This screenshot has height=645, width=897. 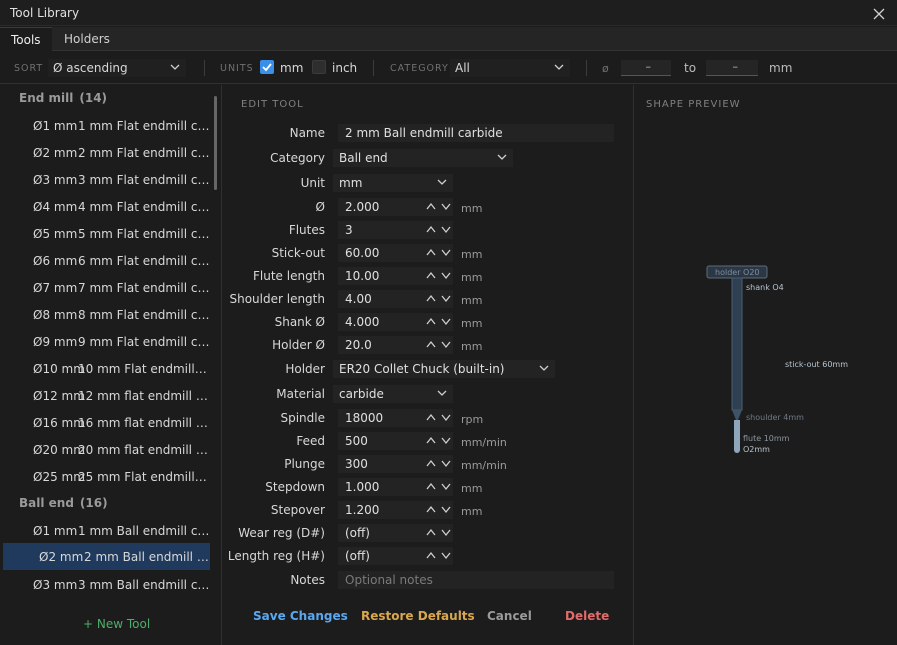 What do you see at coordinates (299, 322) in the screenshot?
I see `shank-label: Shank Ø` at bounding box center [299, 322].